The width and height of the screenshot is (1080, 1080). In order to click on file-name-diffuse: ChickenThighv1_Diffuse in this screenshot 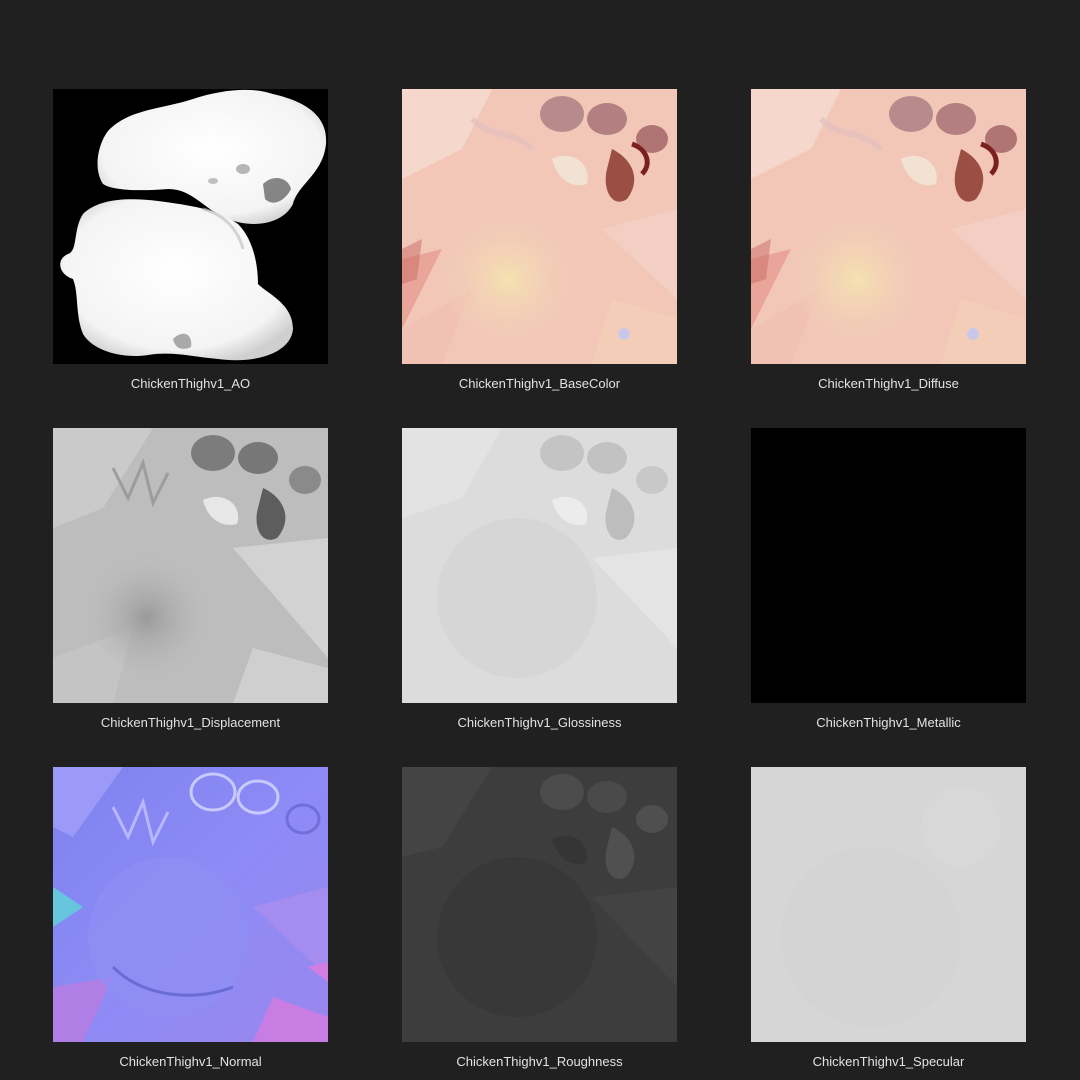, I will do `click(888, 383)`.